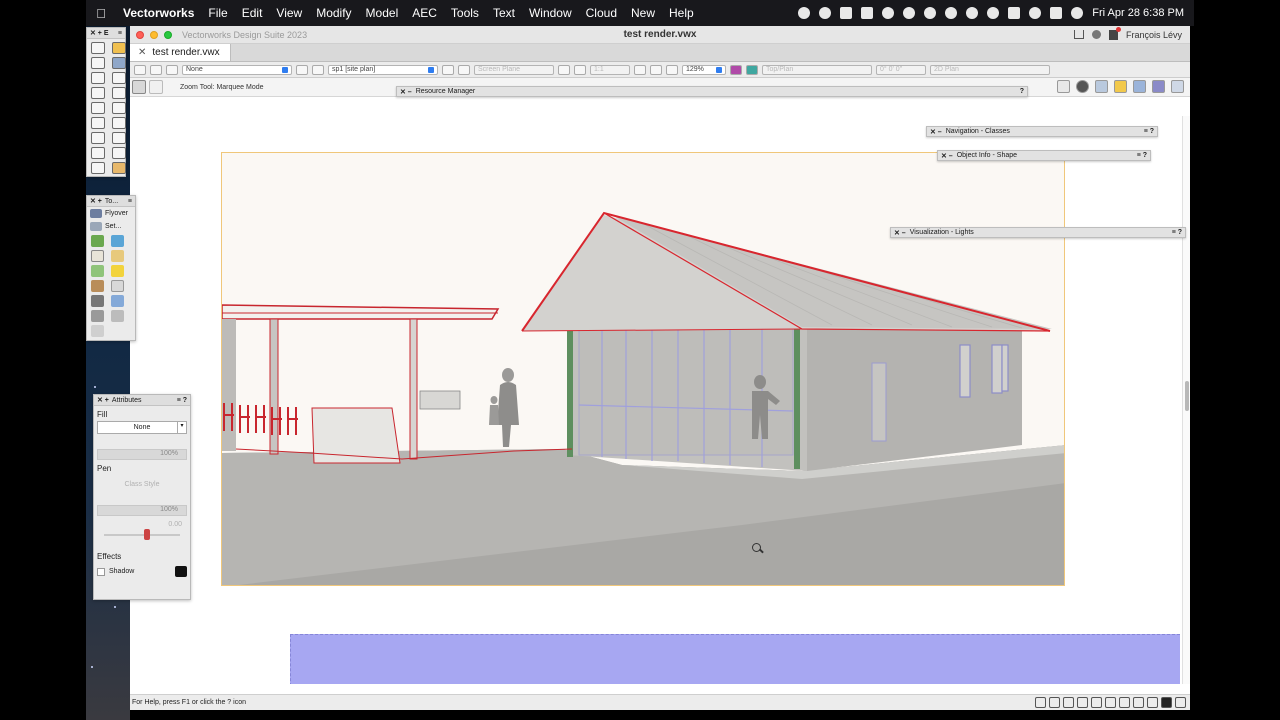 The image size is (1280, 720). Describe the element at coordinates (154, 34) in the screenshot. I see `window-minimize-button` at that location.